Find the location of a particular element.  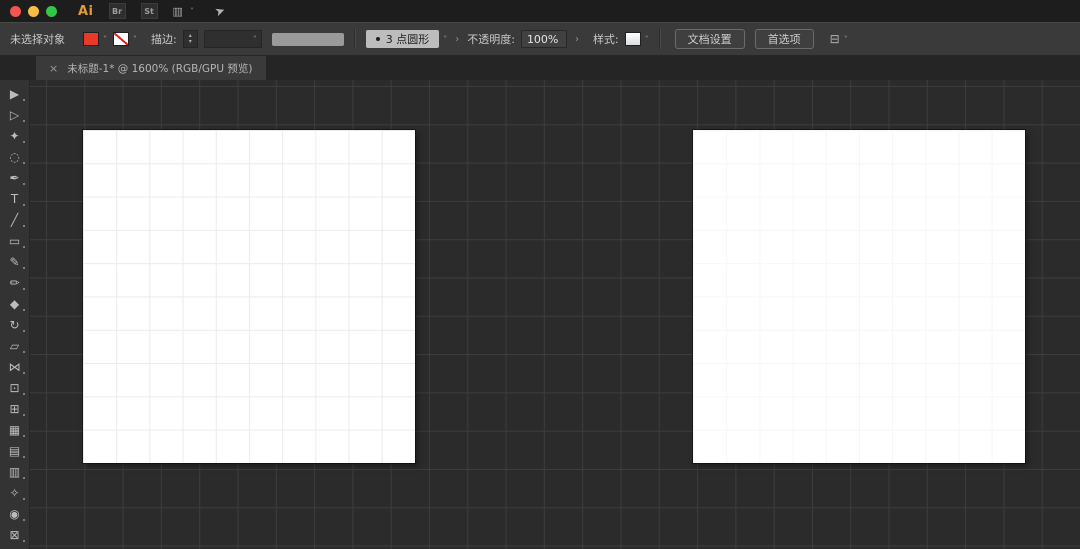

panel-chevron-icon: ˅ is located at coordinates (846, 39).